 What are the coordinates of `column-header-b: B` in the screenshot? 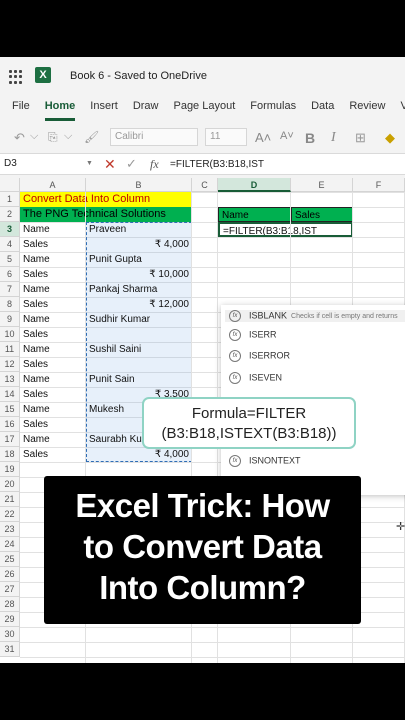 It's located at (139, 185).